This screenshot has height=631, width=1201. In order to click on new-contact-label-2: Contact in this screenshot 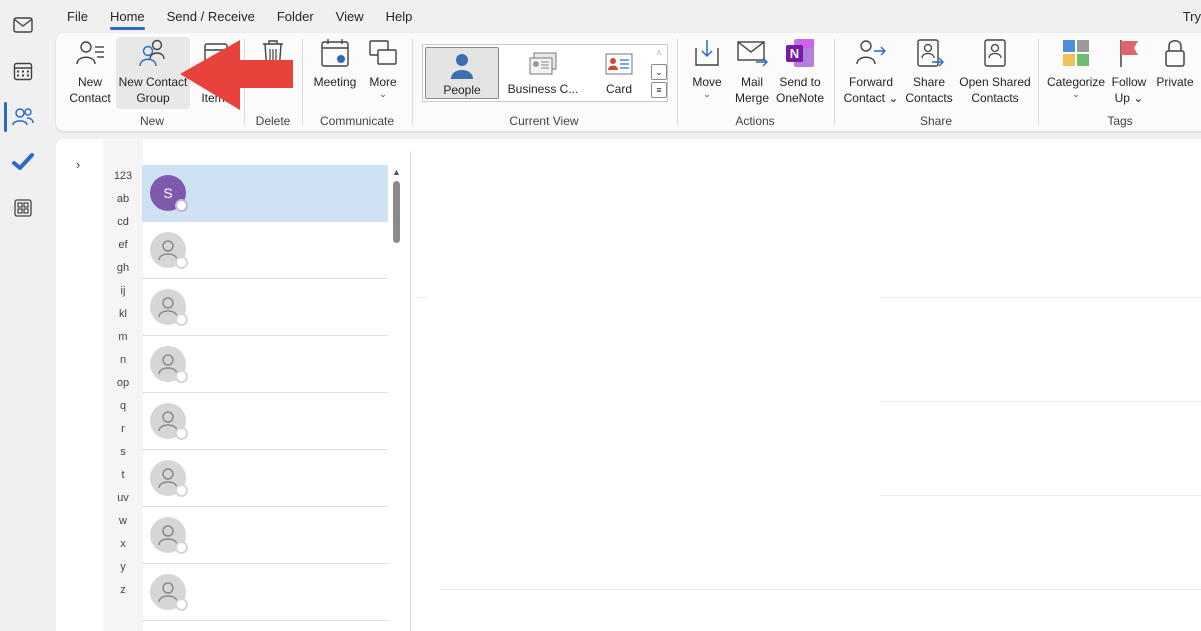, I will do `click(90, 98)`.